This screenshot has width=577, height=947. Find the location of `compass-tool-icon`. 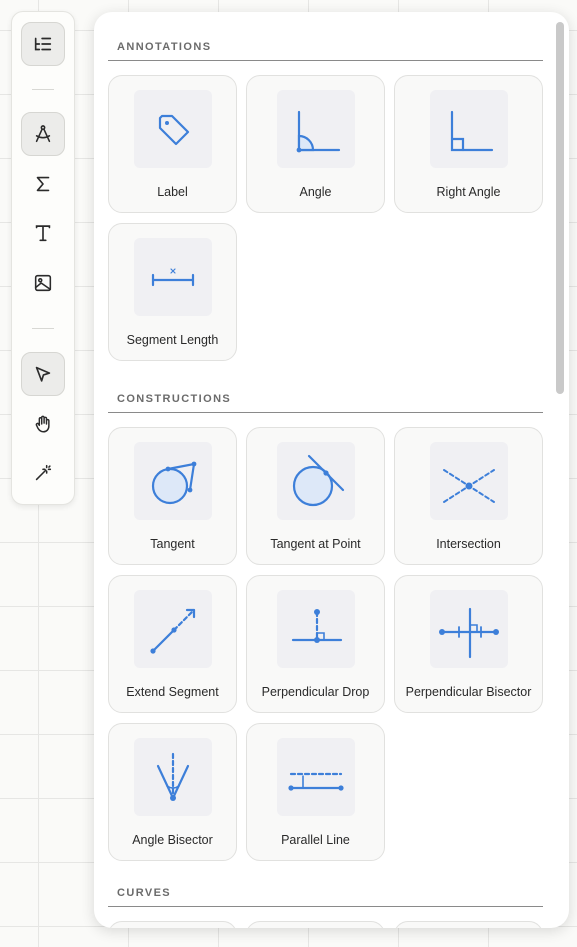

compass-tool-icon is located at coordinates (43, 134).